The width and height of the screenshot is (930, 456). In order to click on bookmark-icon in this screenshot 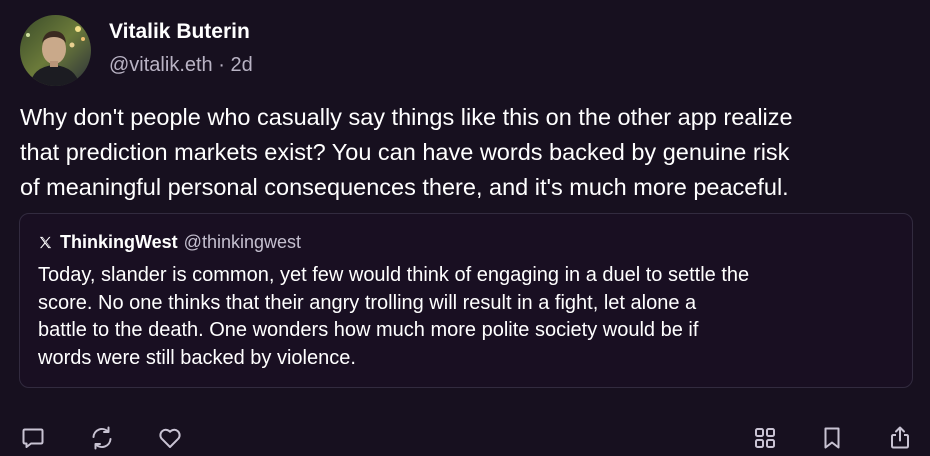, I will do `click(832, 438)`.